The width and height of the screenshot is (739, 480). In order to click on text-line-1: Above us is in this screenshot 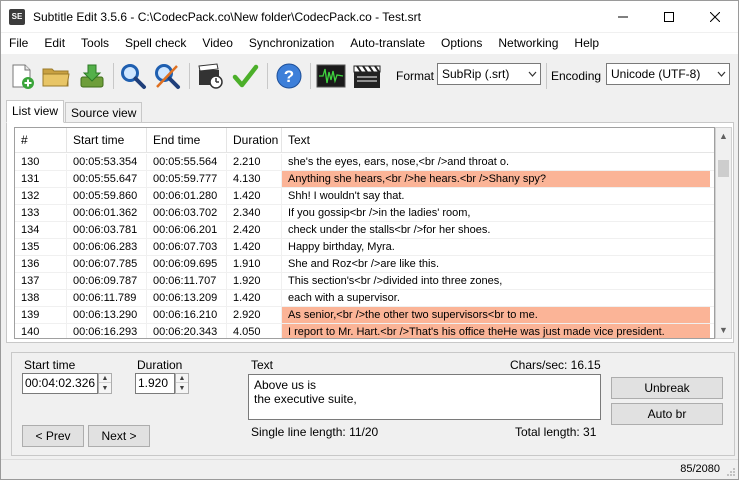, I will do `click(285, 385)`.